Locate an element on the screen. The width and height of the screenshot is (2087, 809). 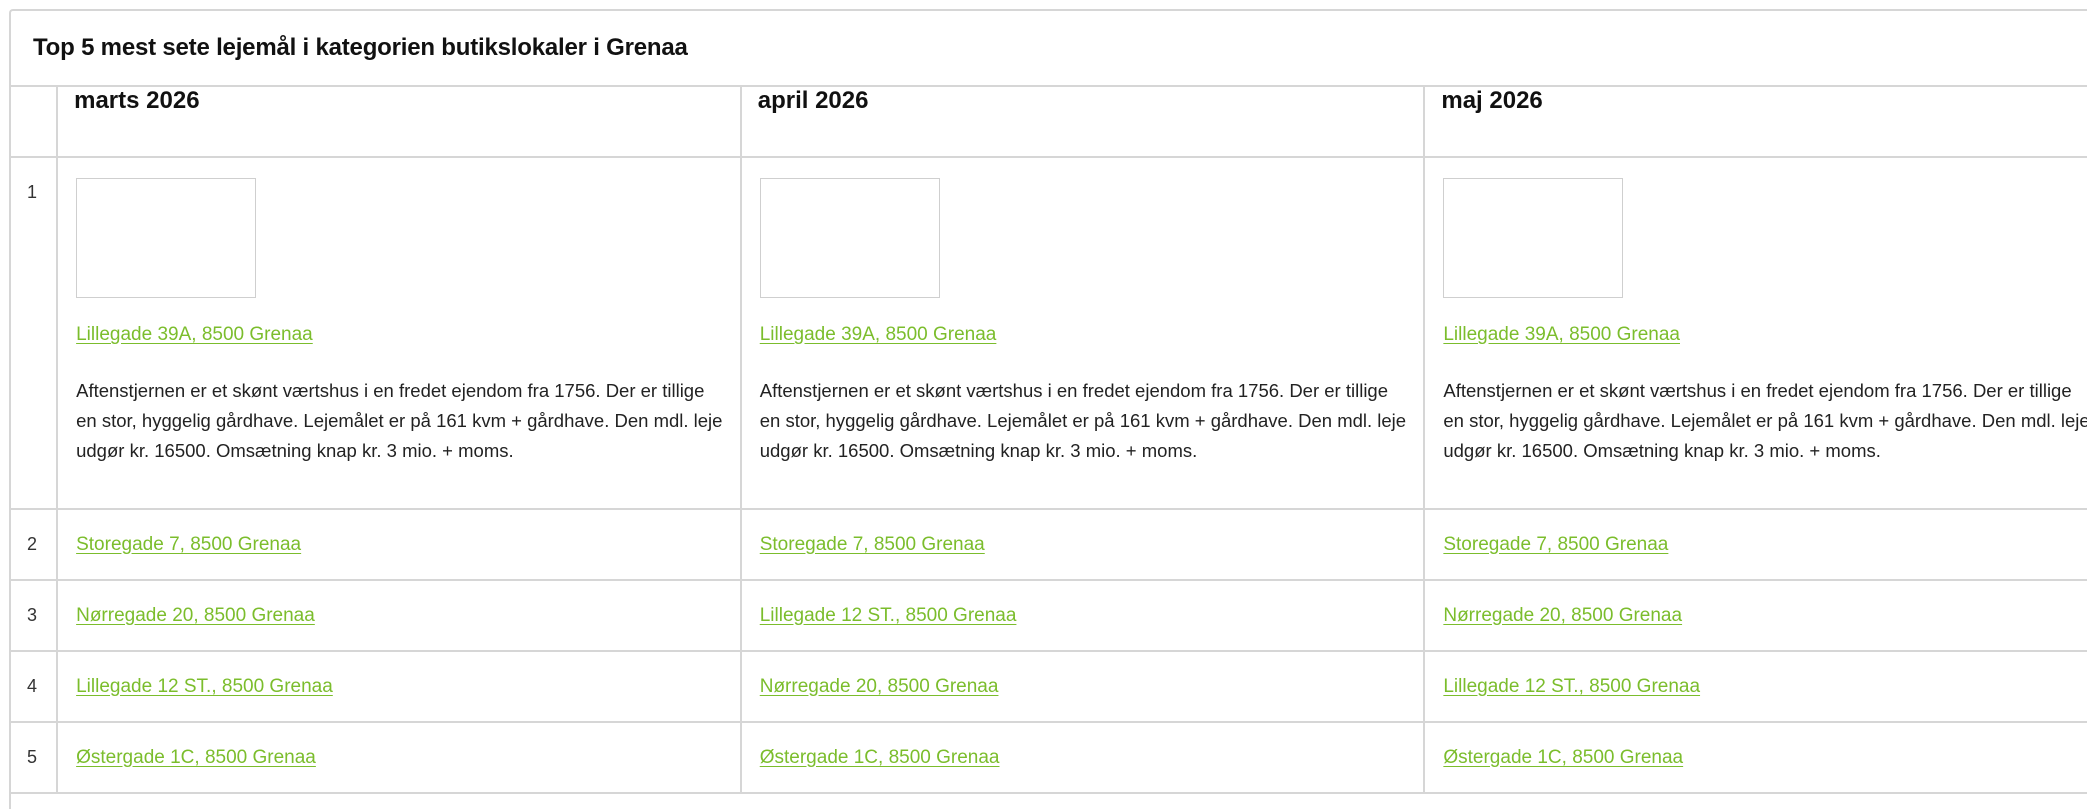
rank-number: 5 is located at coordinates (35, 758).